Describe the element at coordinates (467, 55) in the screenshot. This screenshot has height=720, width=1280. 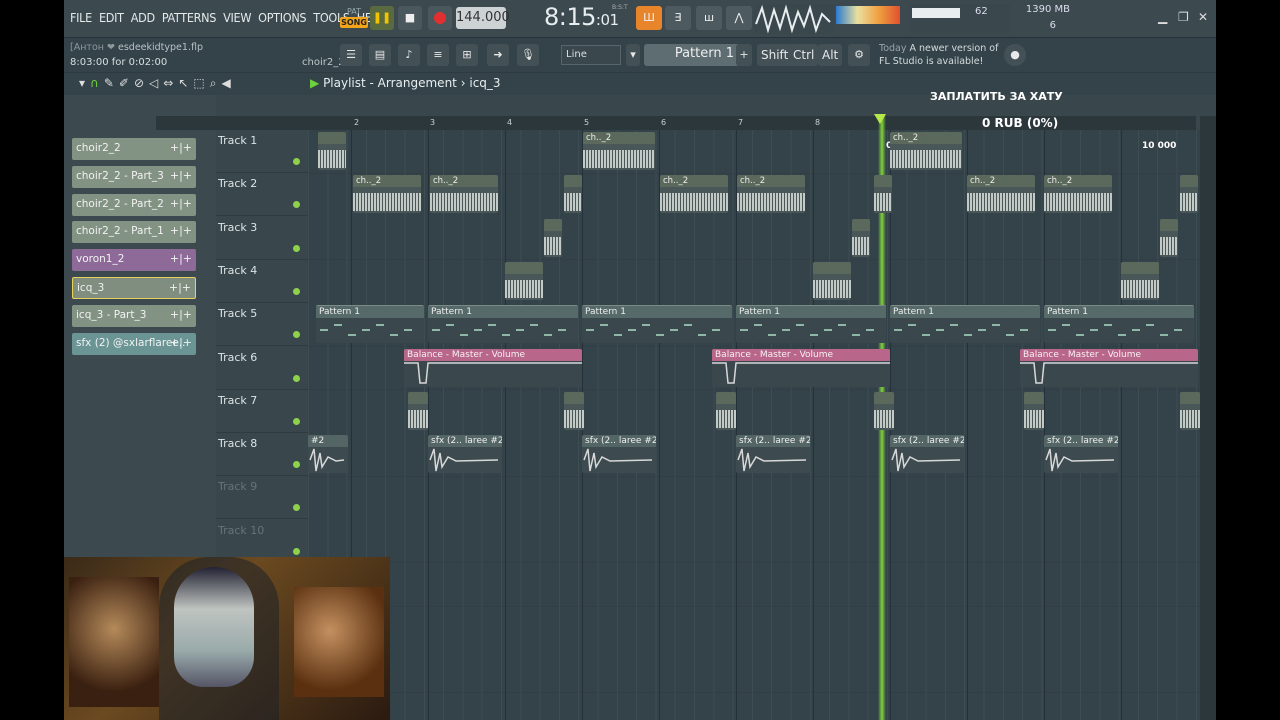
I see `browser-icon: ⊞` at that location.